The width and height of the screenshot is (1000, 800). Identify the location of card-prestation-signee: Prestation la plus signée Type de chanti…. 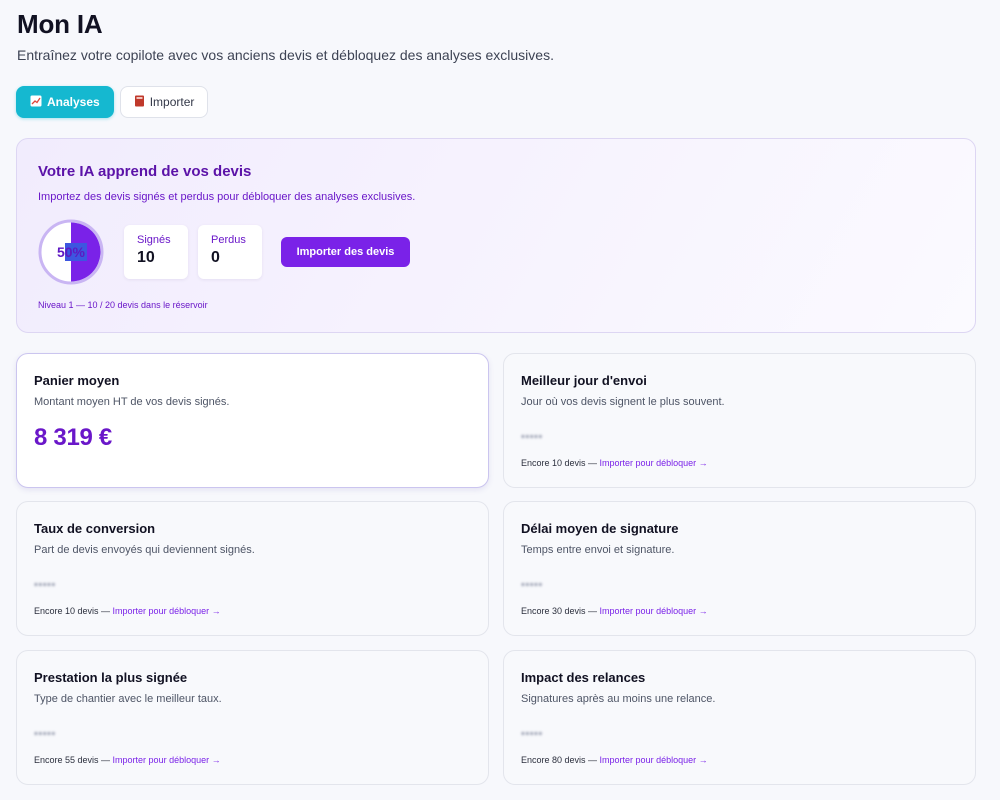
(252, 717).